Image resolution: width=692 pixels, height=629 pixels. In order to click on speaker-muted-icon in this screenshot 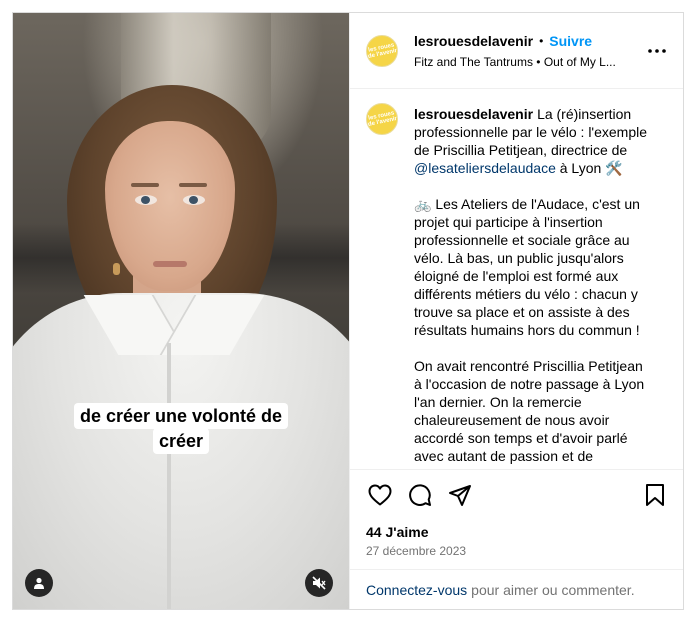, I will do `click(319, 583)`.